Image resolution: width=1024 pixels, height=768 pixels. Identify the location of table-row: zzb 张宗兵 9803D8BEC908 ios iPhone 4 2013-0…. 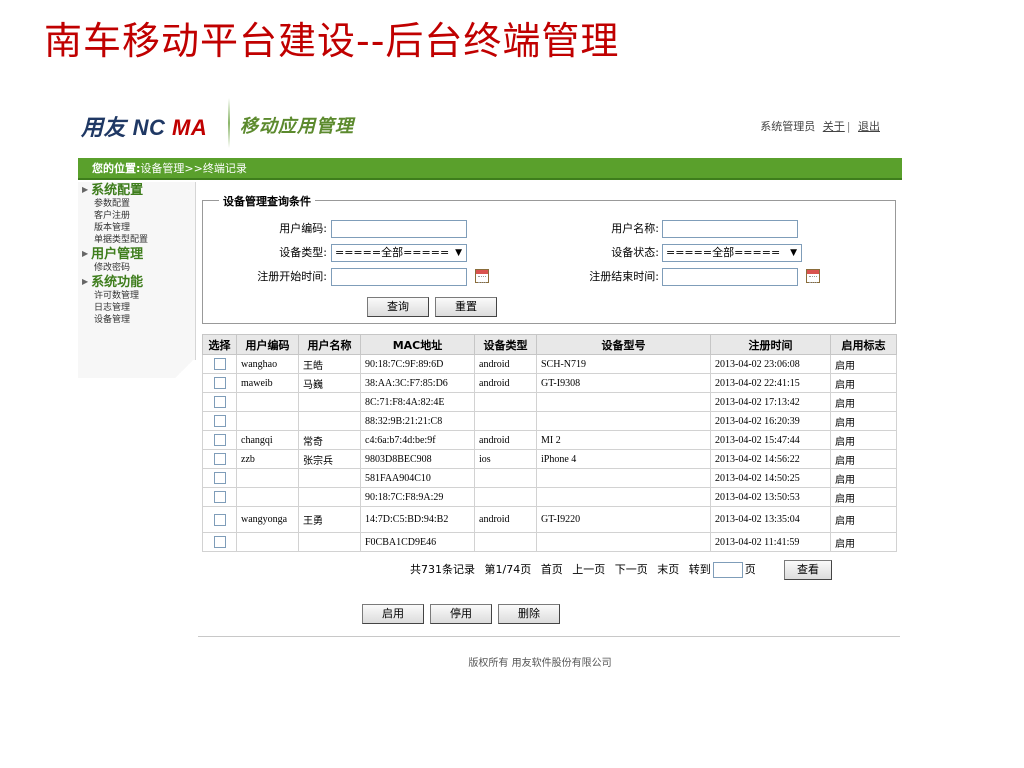
(549, 459).